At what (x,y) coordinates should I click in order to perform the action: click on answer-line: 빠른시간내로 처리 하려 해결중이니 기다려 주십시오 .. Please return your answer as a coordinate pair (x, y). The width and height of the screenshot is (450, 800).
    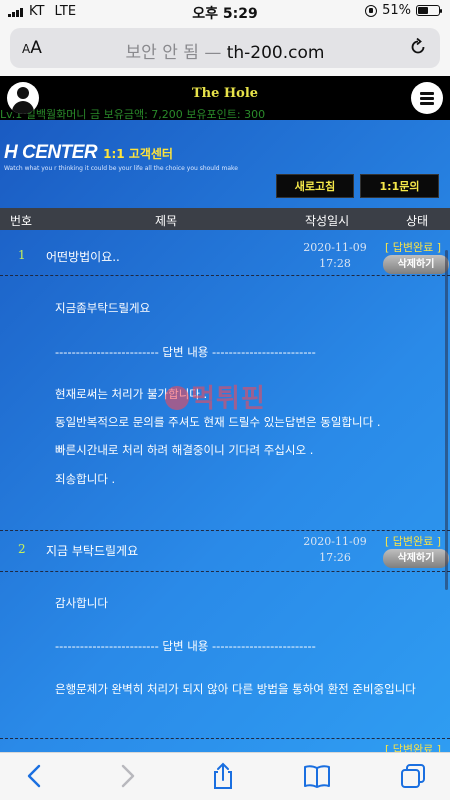
    Looking at the image, I should click on (184, 450).